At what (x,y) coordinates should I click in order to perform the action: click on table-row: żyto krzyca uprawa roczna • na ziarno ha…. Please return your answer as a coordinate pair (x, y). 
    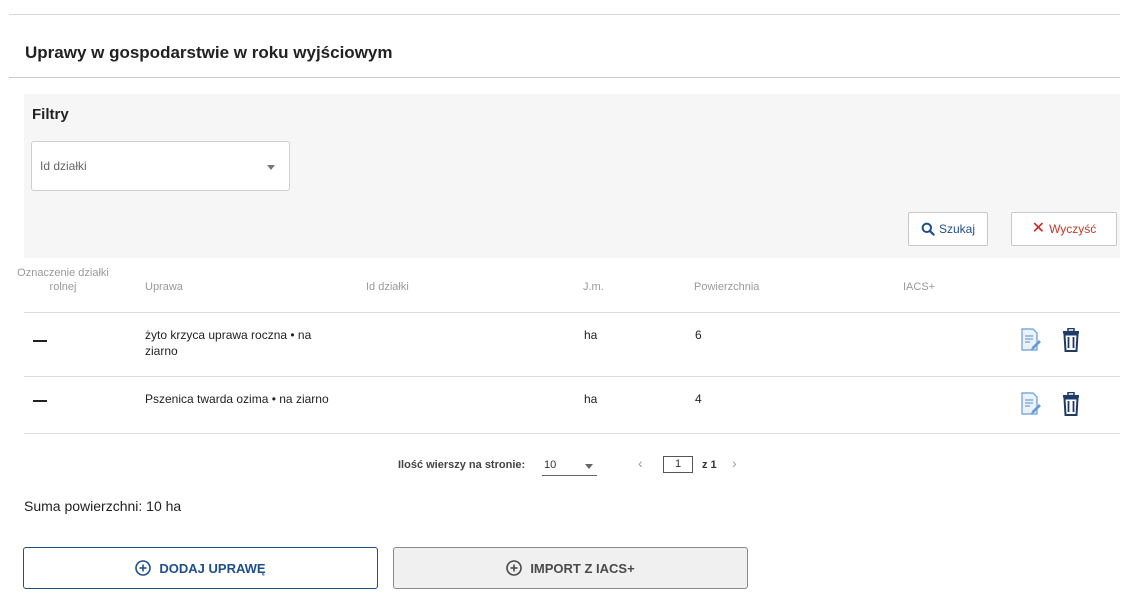
    Looking at the image, I should click on (564, 344).